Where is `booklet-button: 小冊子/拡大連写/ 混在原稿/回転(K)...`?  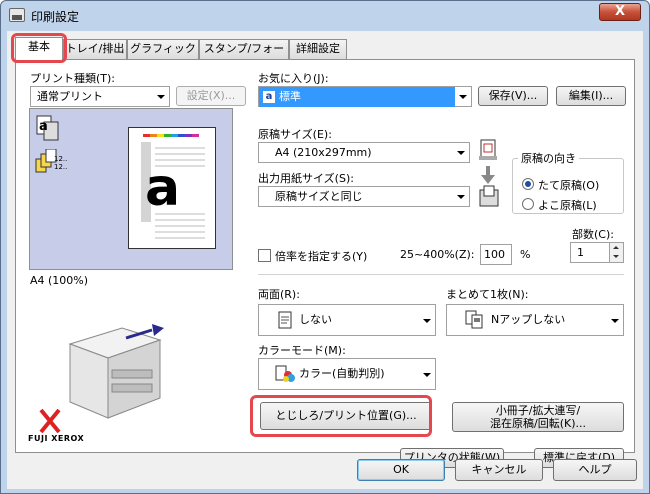
booklet-button: 小冊子/拡大連写/ 混在原稿/回転(K)... is located at coordinates (538, 417).